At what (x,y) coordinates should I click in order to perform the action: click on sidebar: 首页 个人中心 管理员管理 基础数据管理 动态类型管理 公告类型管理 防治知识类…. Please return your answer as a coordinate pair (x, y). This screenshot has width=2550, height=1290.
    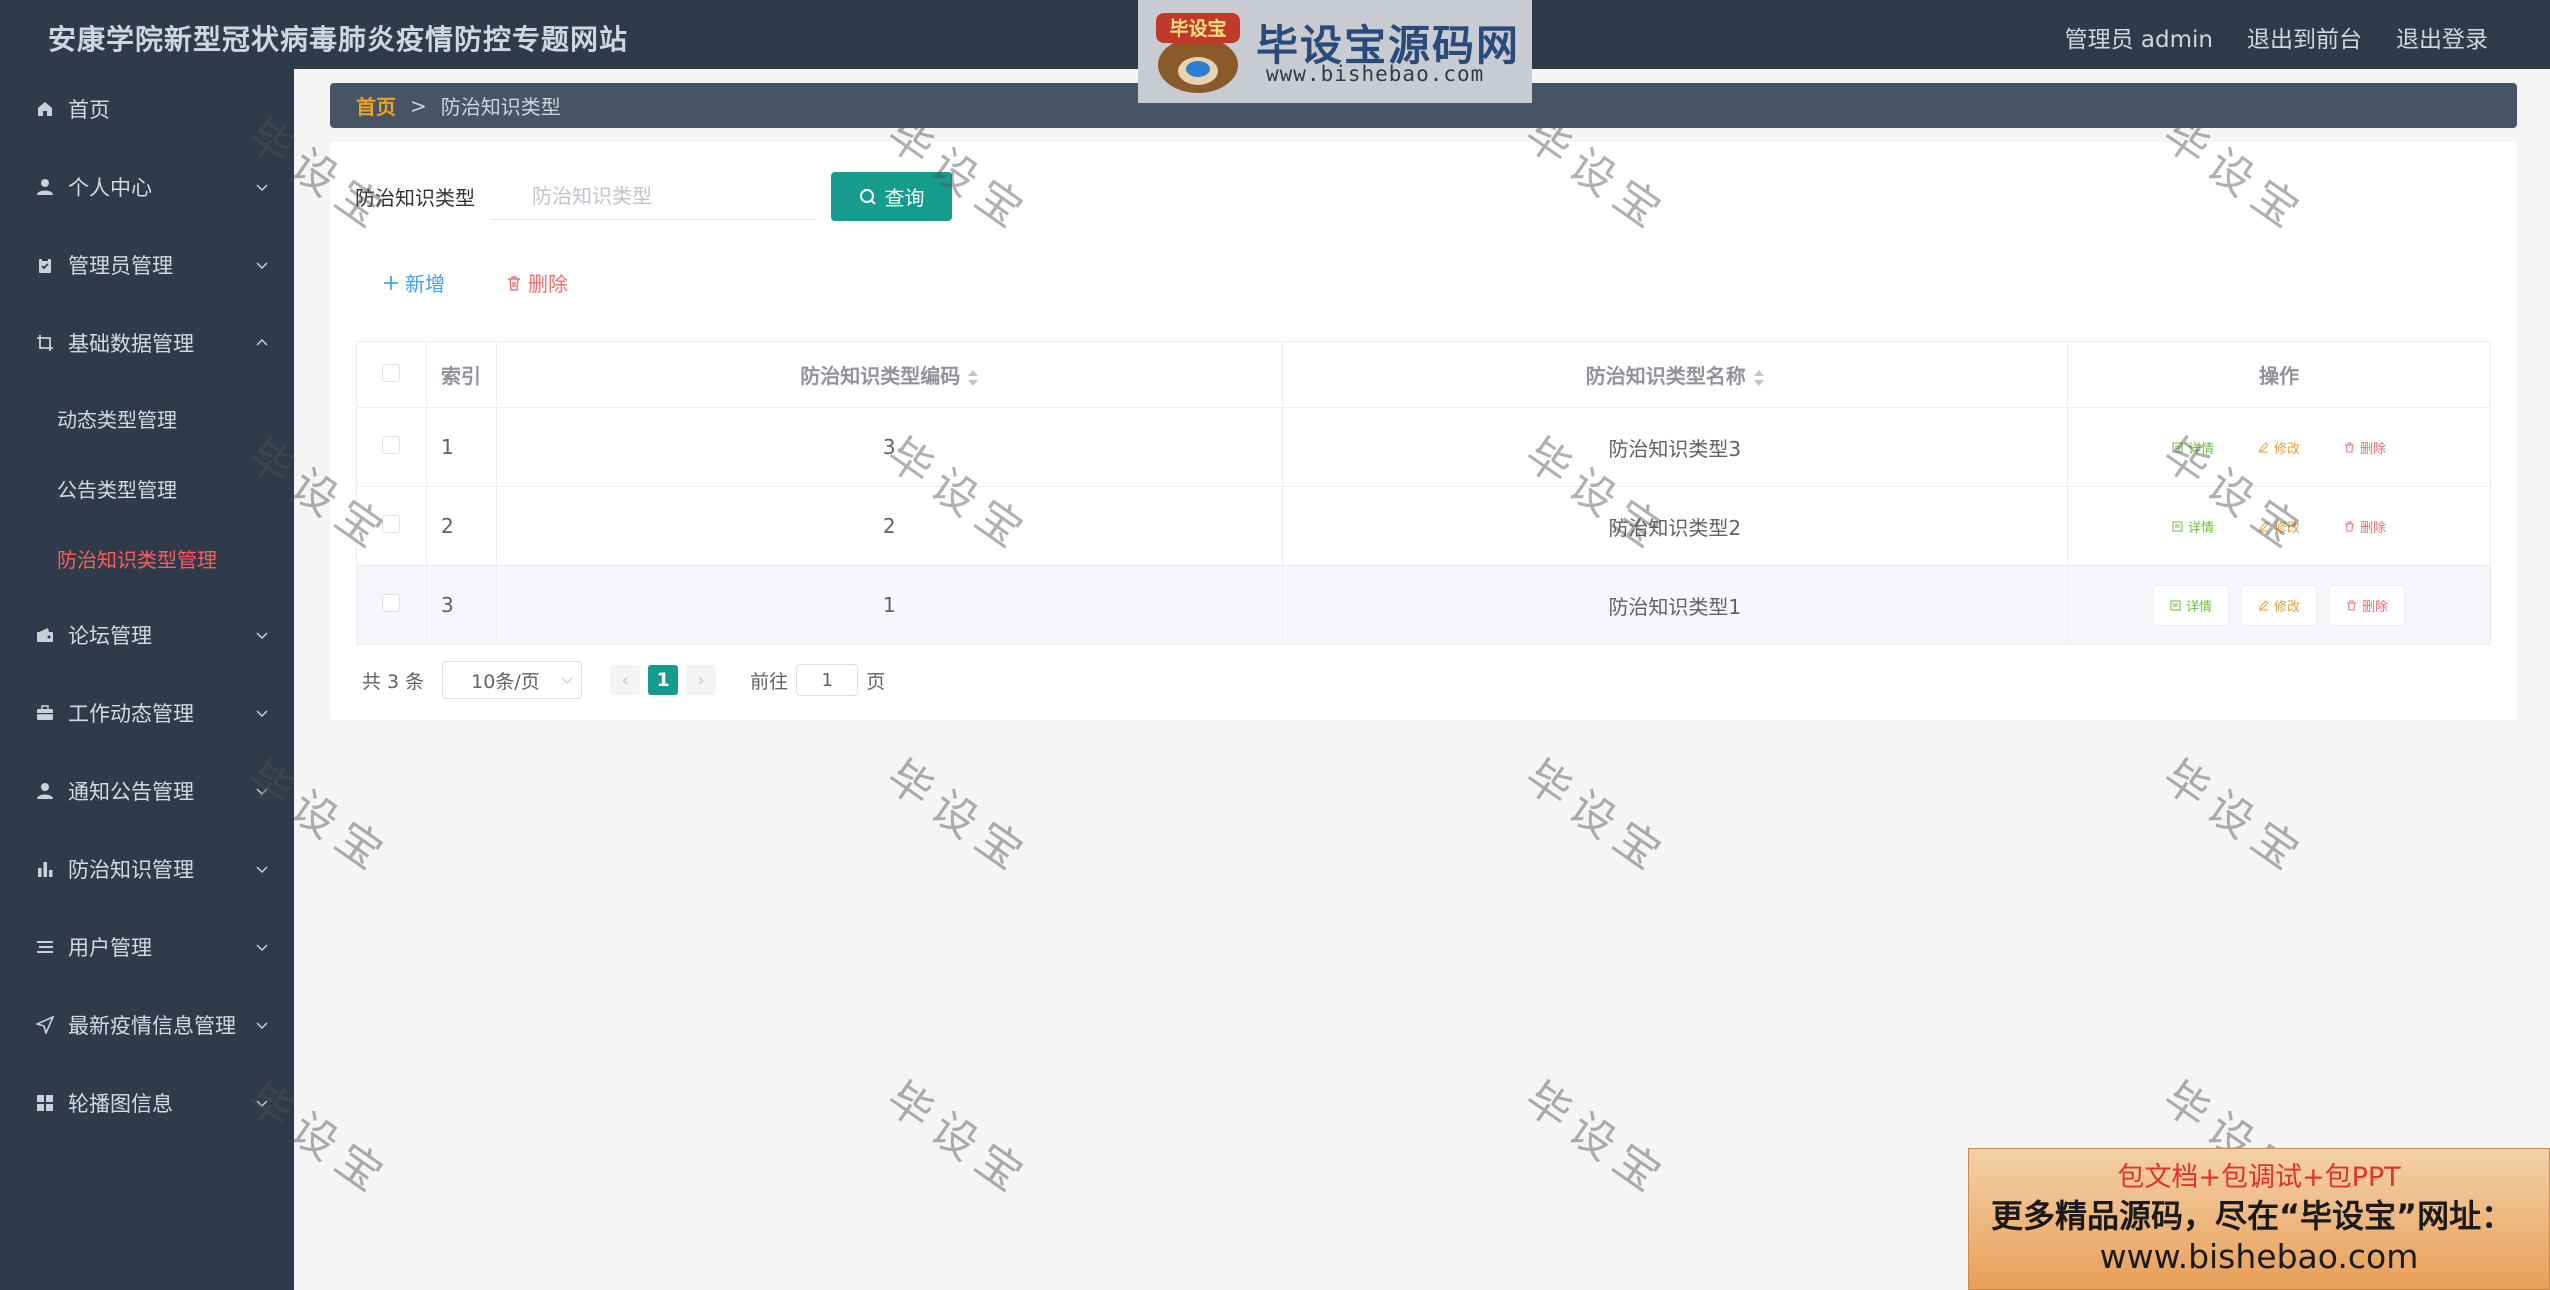
    Looking at the image, I should click on (147, 679).